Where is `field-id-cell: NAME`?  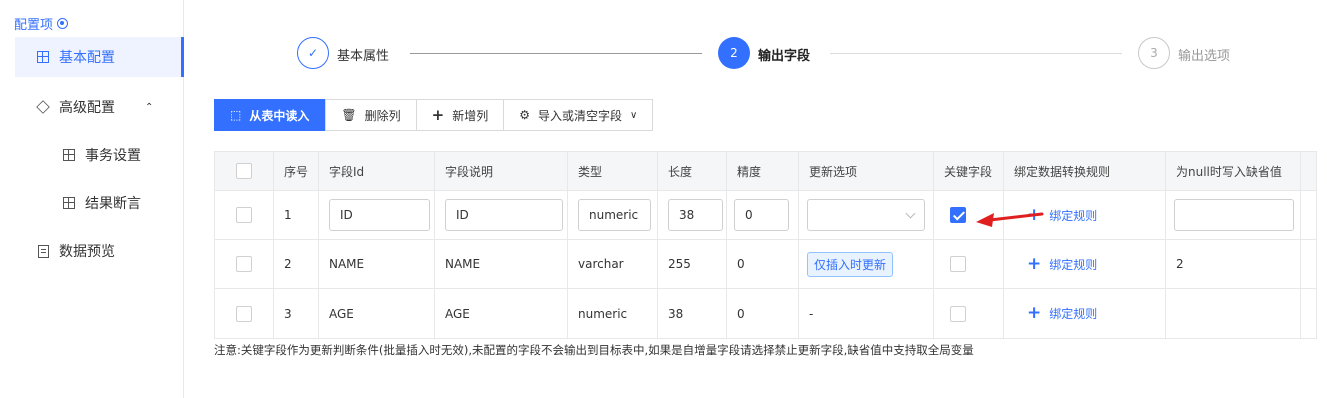 field-id-cell: NAME is located at coordinates (377, 264).